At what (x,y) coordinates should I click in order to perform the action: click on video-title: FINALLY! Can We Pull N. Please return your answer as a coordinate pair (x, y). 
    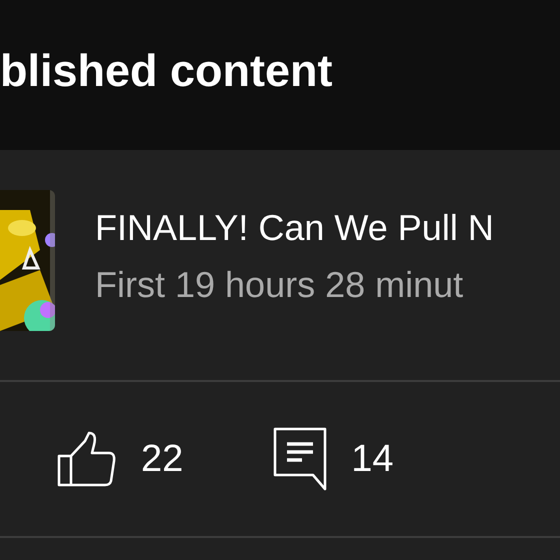
    Looking at the image, I should click on (294, 227).